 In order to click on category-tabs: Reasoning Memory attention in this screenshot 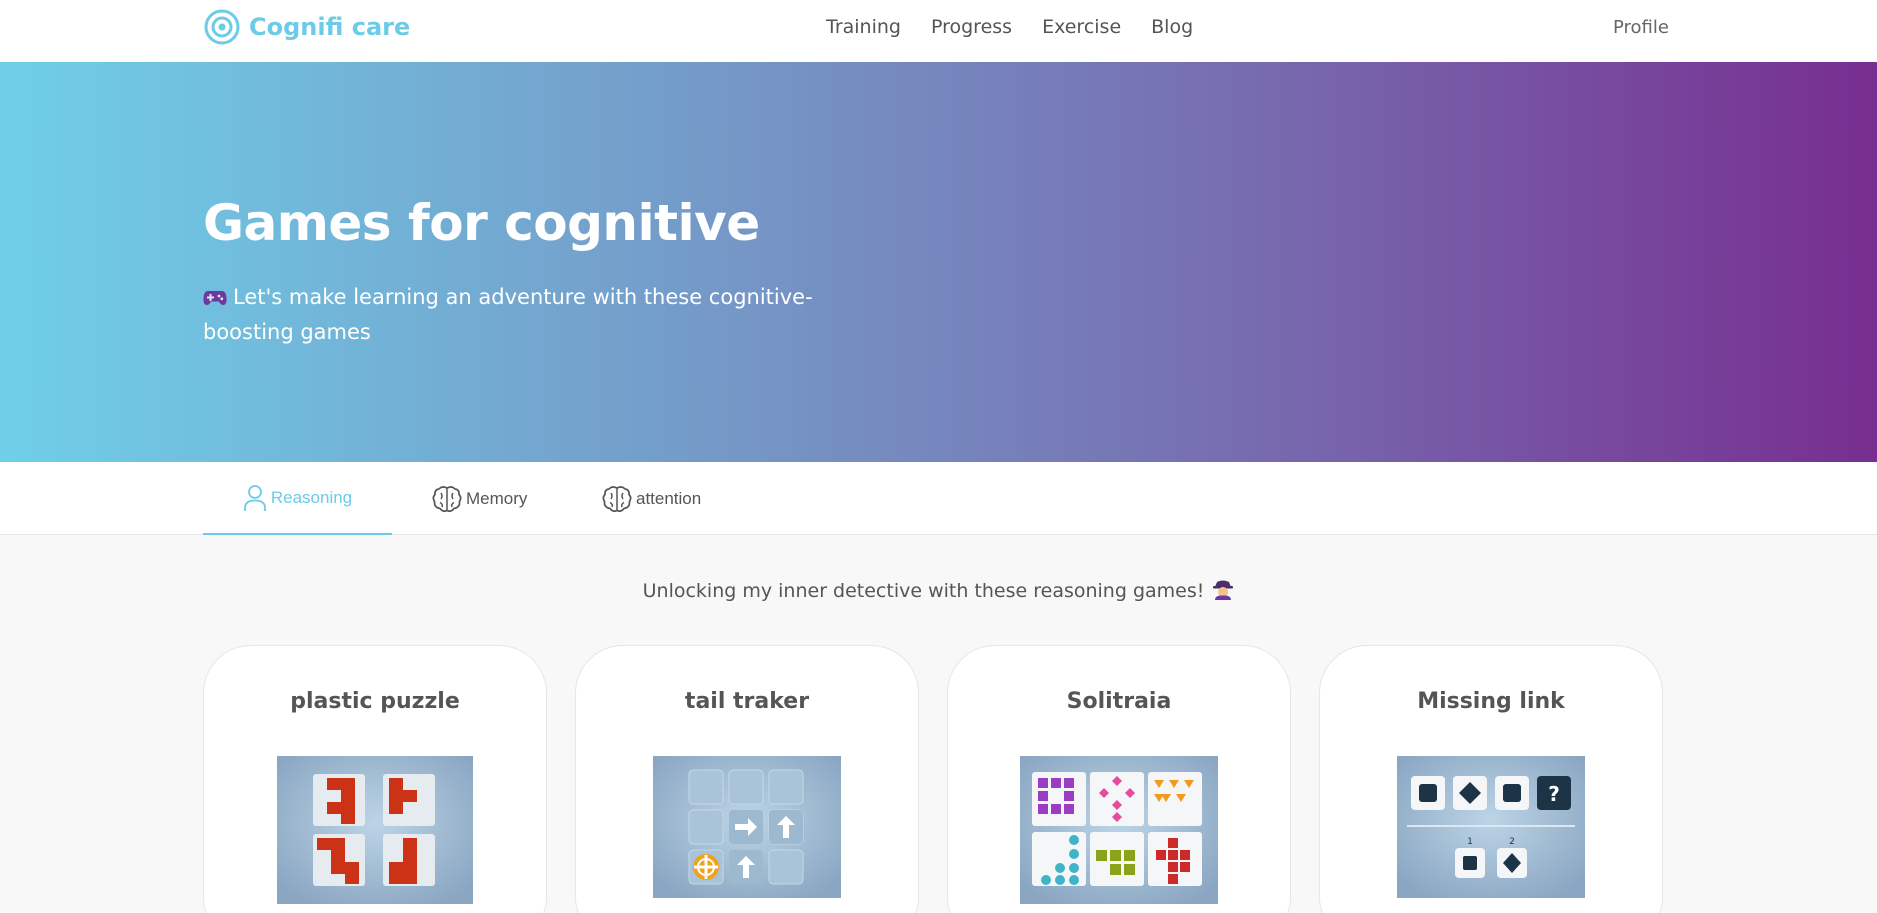, I will do `click(938, 498)`.